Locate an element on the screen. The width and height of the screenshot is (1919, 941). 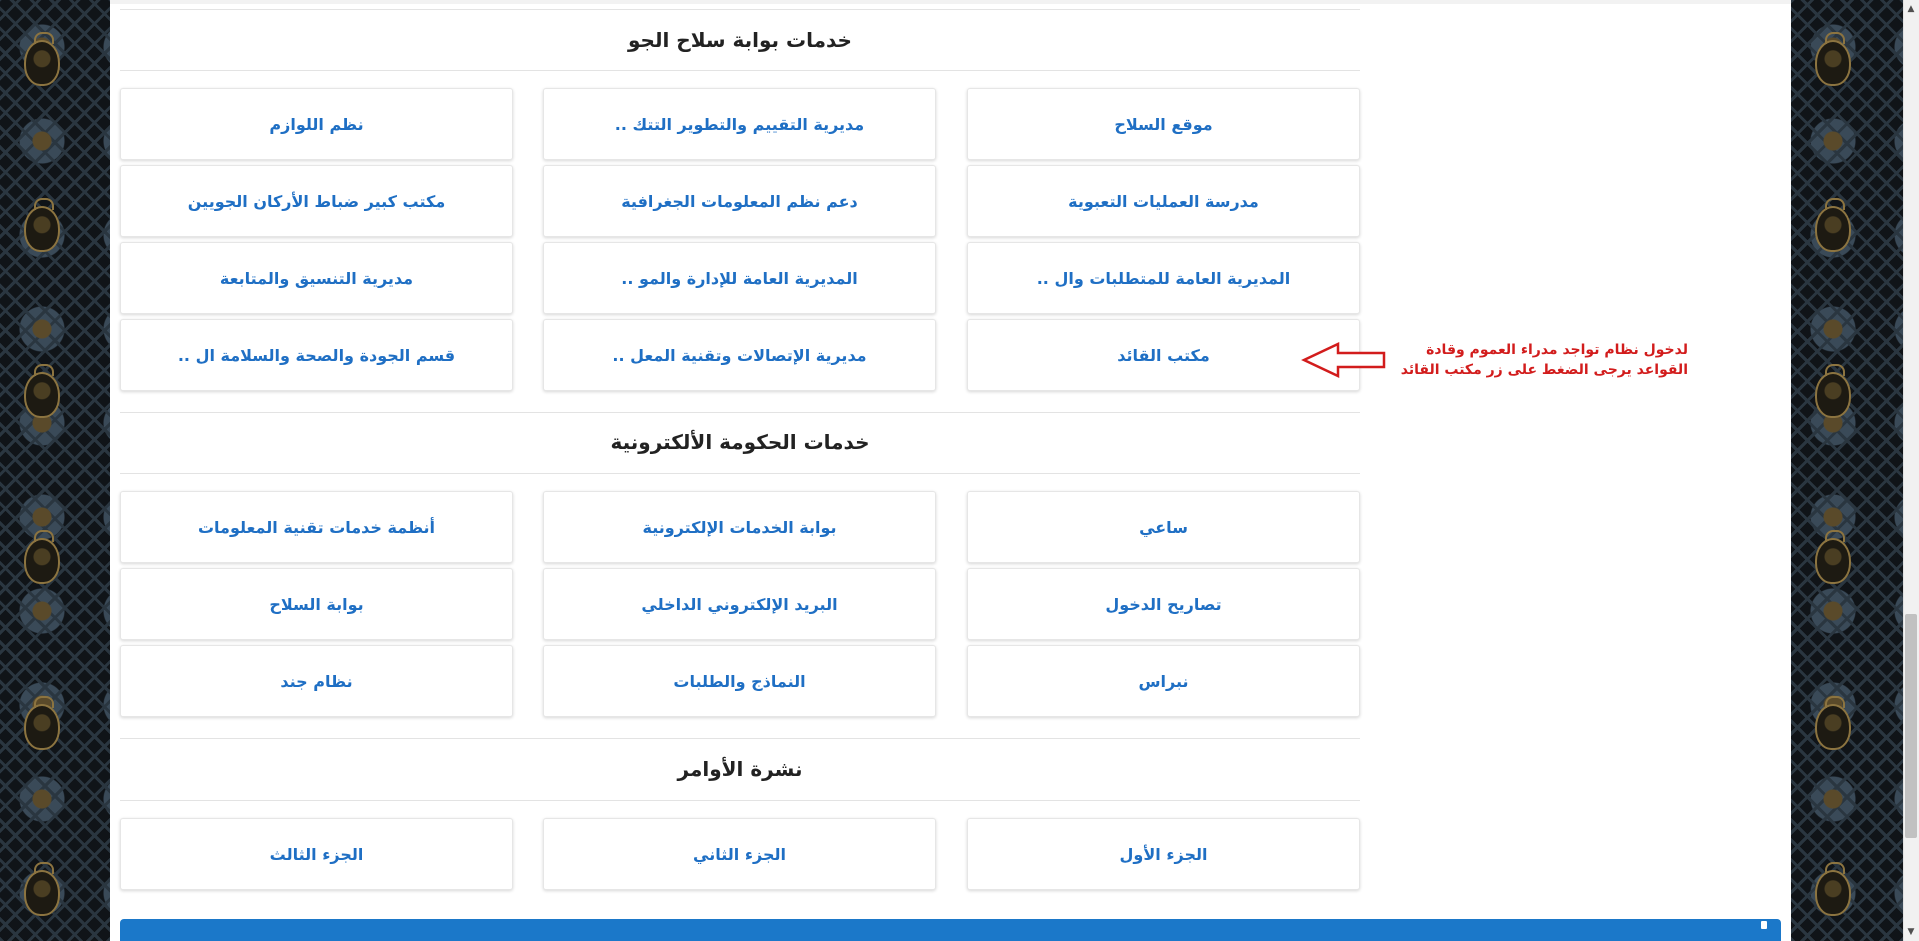
tile-label: مديرية التنسيق والمتابعة is located at coordinates (316, 278).